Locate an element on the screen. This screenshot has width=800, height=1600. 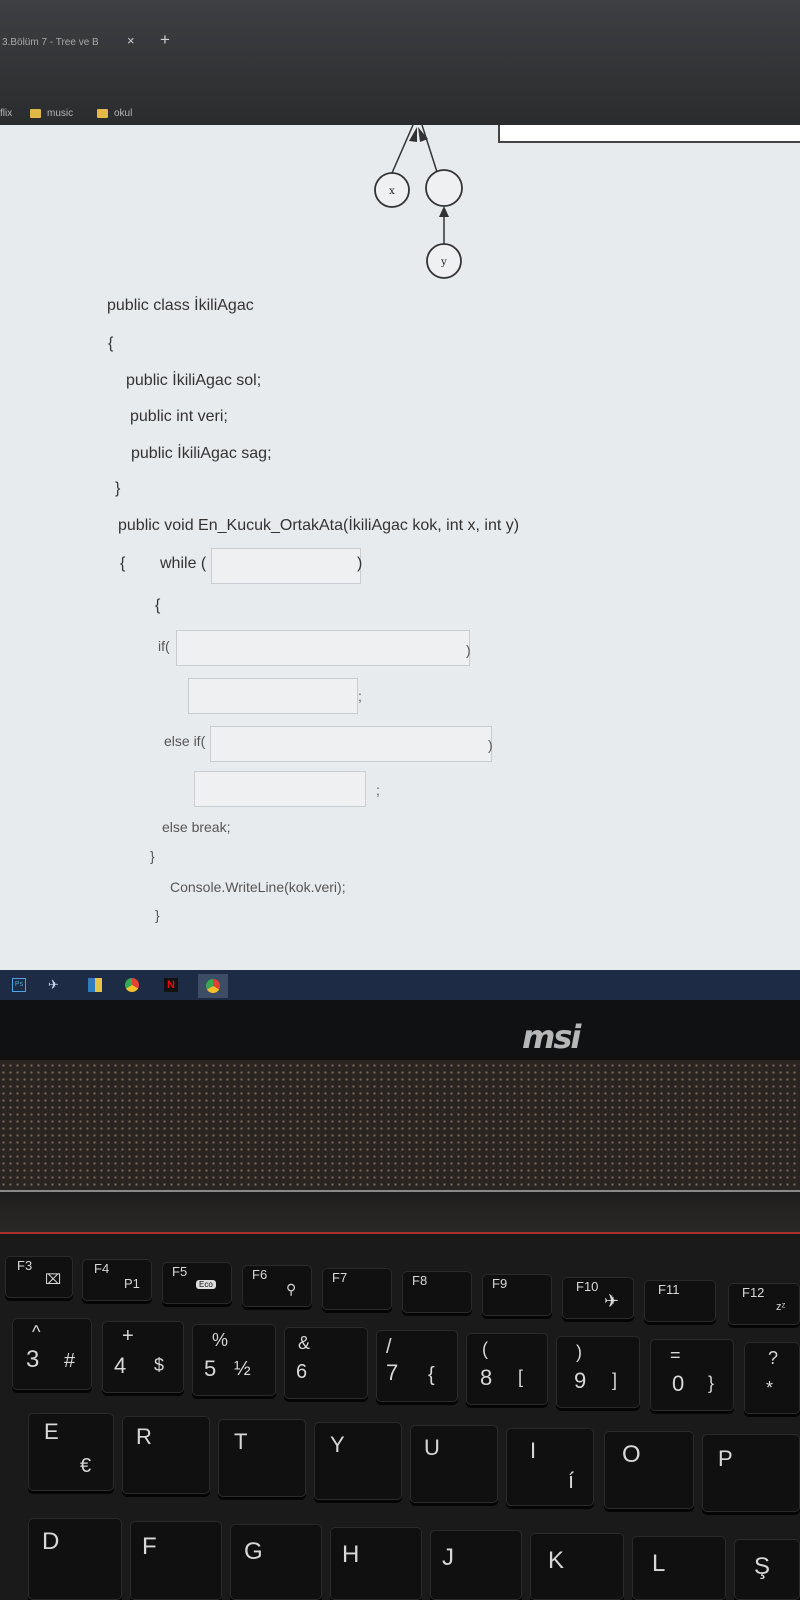
while-keyword: while ( is located at coordinates (183, 563).